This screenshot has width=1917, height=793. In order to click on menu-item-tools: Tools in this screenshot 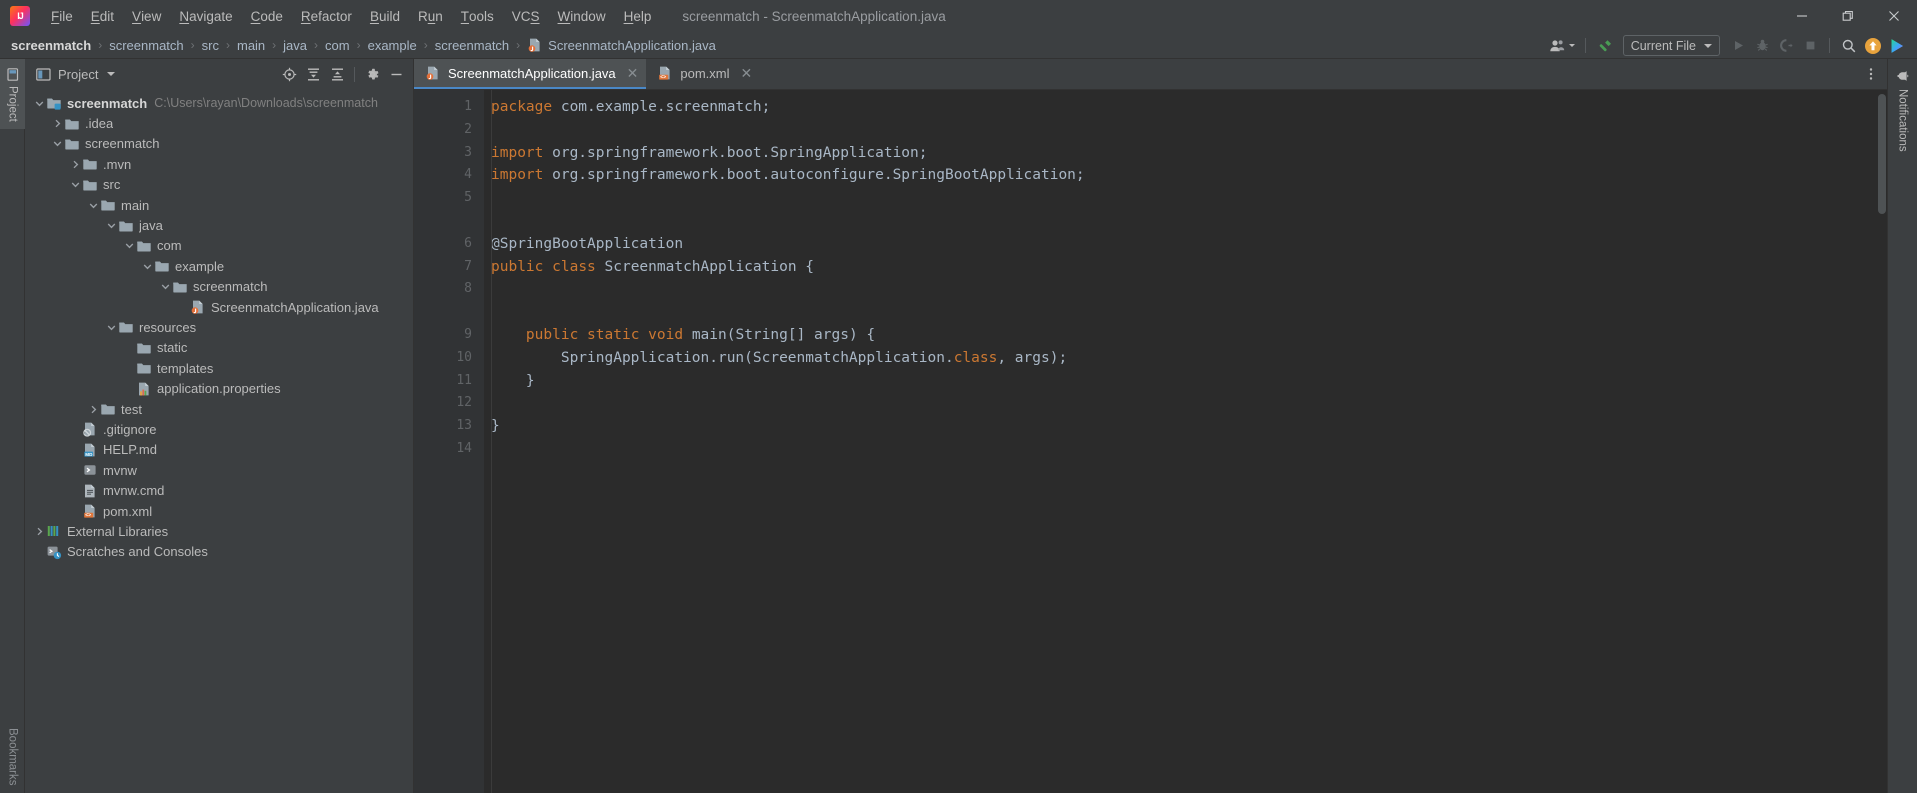, I will do `click(477, 16)`.